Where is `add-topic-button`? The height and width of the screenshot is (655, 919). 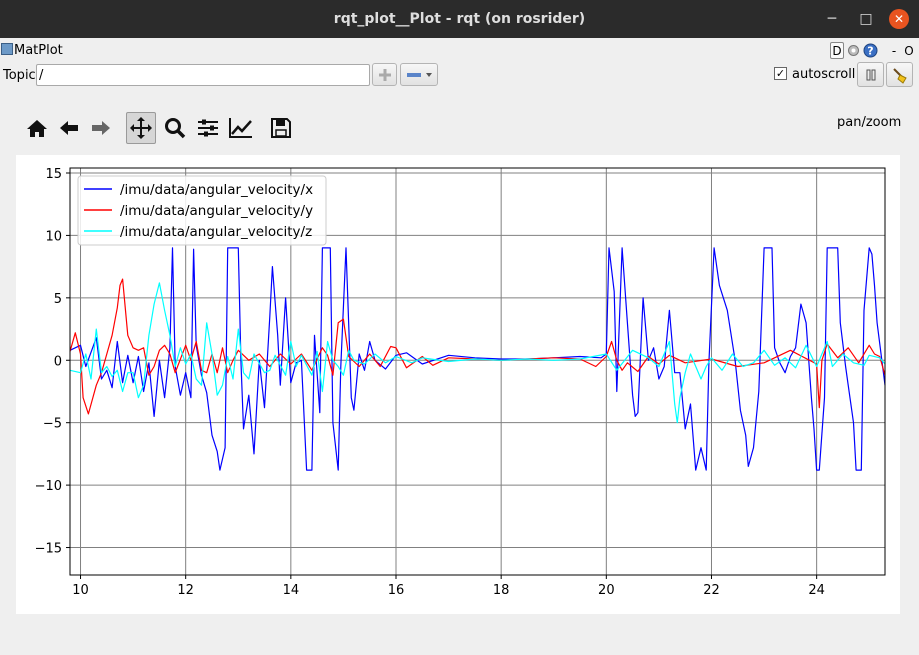 add-topic-button is located at coordinates (384, 74).